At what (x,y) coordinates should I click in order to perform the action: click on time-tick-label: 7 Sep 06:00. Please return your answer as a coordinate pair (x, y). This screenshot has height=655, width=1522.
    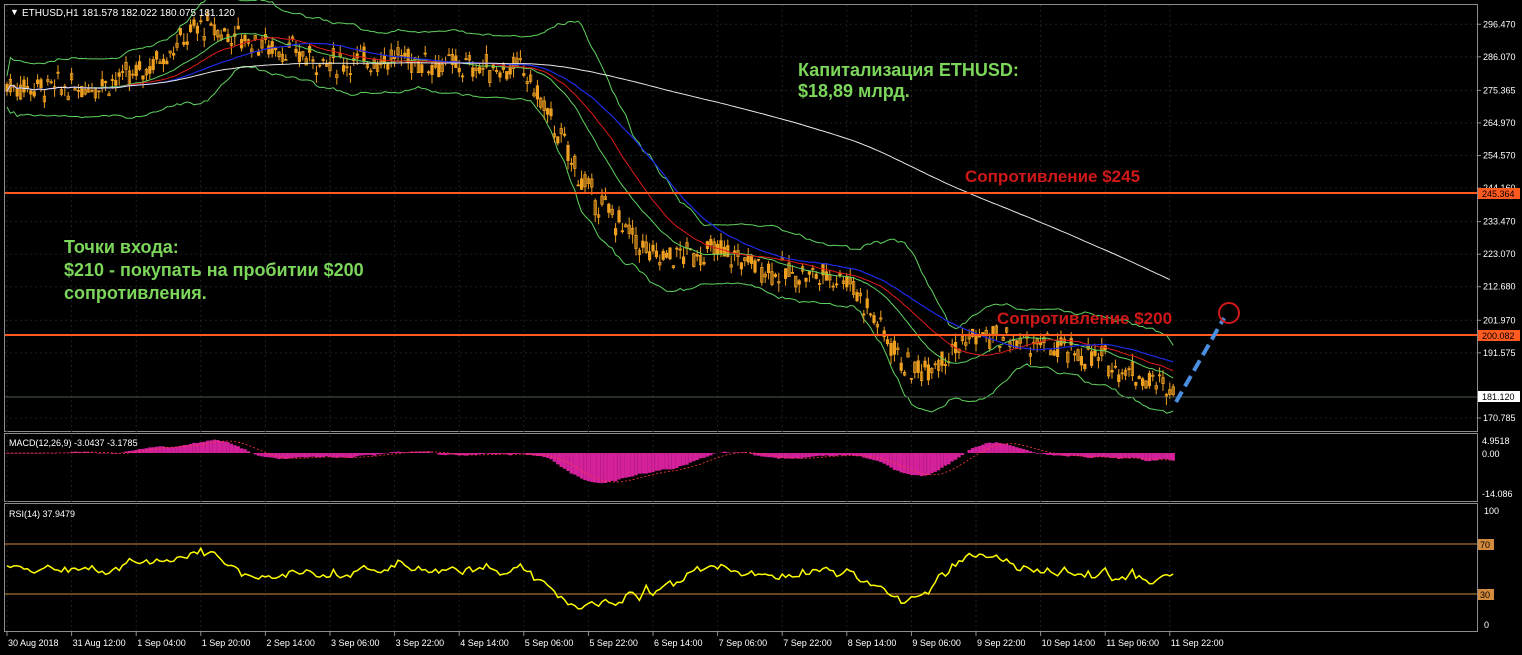
    Looking at the image, I should click on (743, 643).